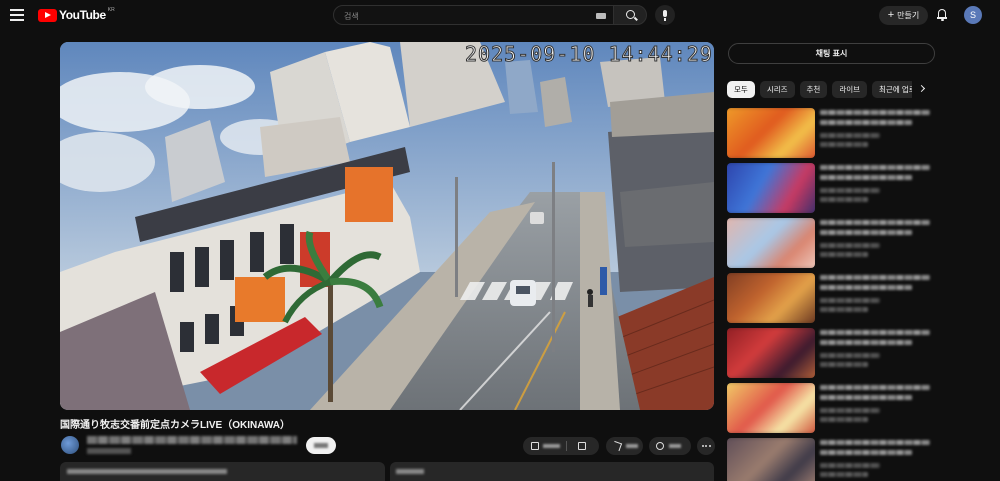 This screenshot has width=1000, height=481. What do you see at coordinates (82, 15) in the screenshot?
I see `logo-text: YouTube` at bounding box center [82, 15].